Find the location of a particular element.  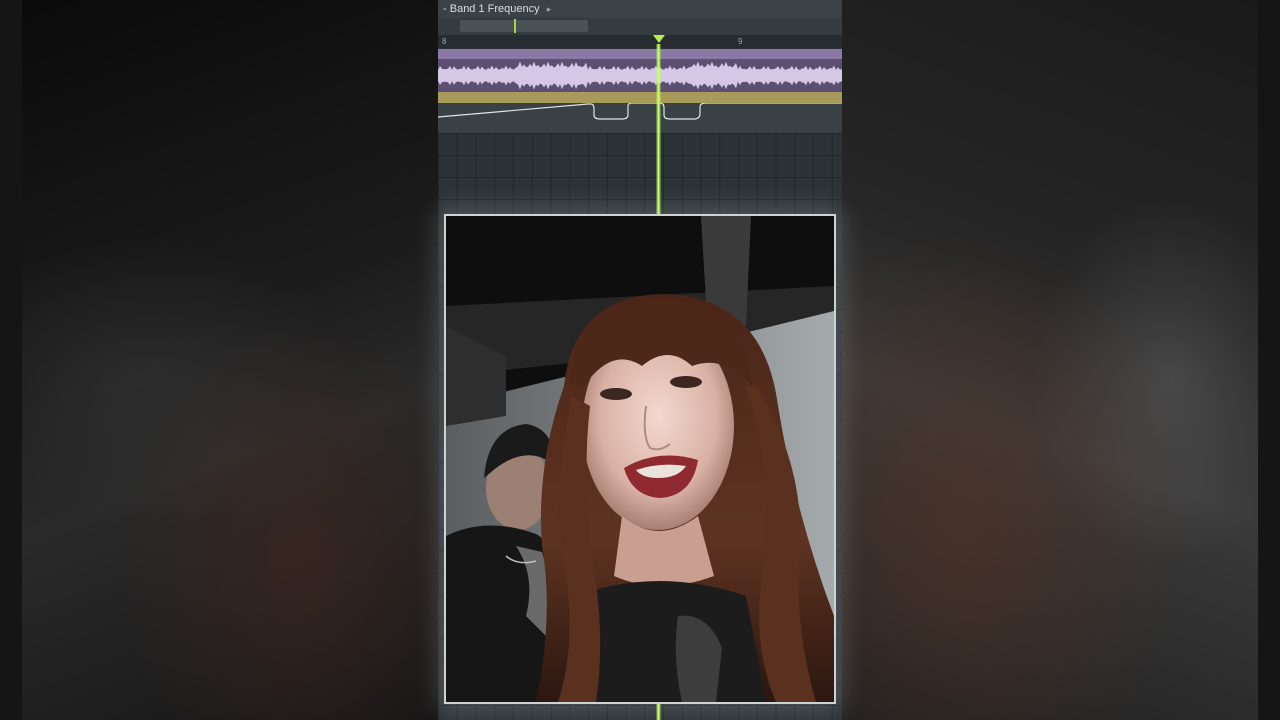

automation-curve is located at coordinates (640, 111).